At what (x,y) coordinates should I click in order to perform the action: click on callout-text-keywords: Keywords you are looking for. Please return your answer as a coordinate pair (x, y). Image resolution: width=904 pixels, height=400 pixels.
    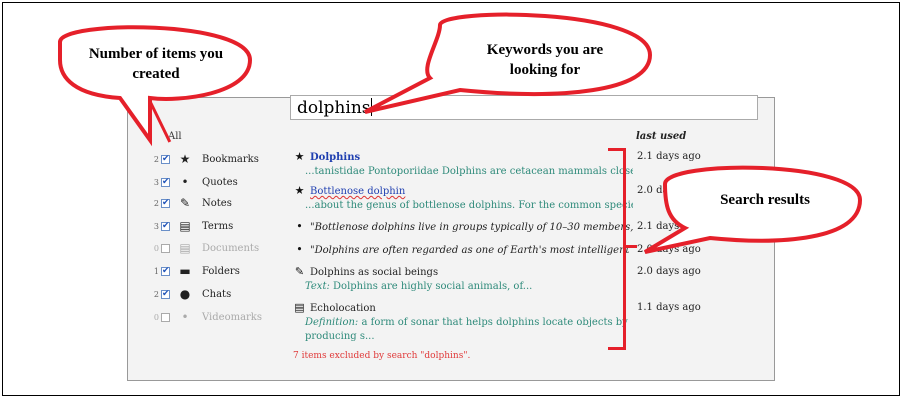
    Looking at the image, I should click on (545, 60).